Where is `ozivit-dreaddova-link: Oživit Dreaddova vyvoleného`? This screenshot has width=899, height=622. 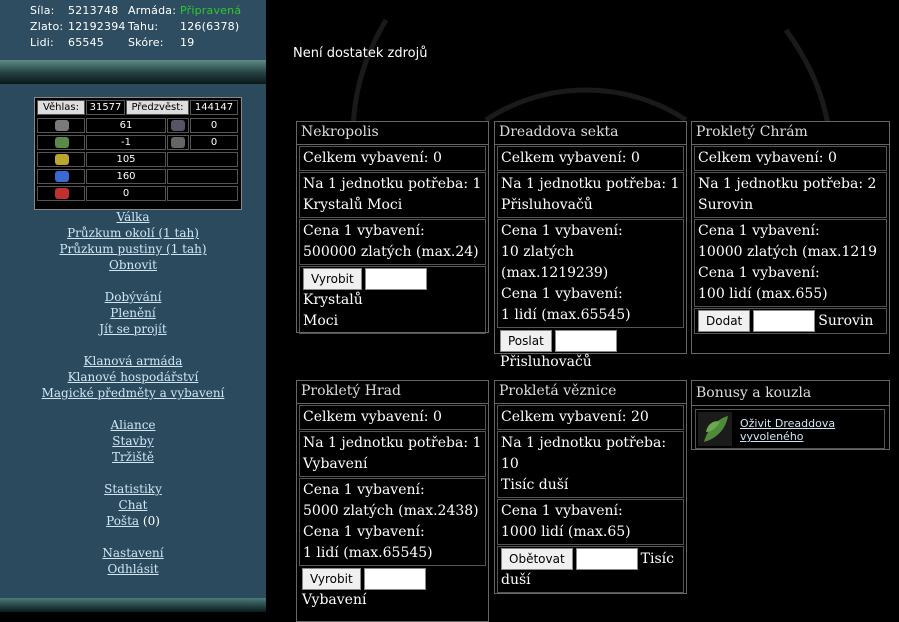
ozivit-dreaddova-link: Oživit Dreaddova vyvoleného is located at coordinates (787, 430).